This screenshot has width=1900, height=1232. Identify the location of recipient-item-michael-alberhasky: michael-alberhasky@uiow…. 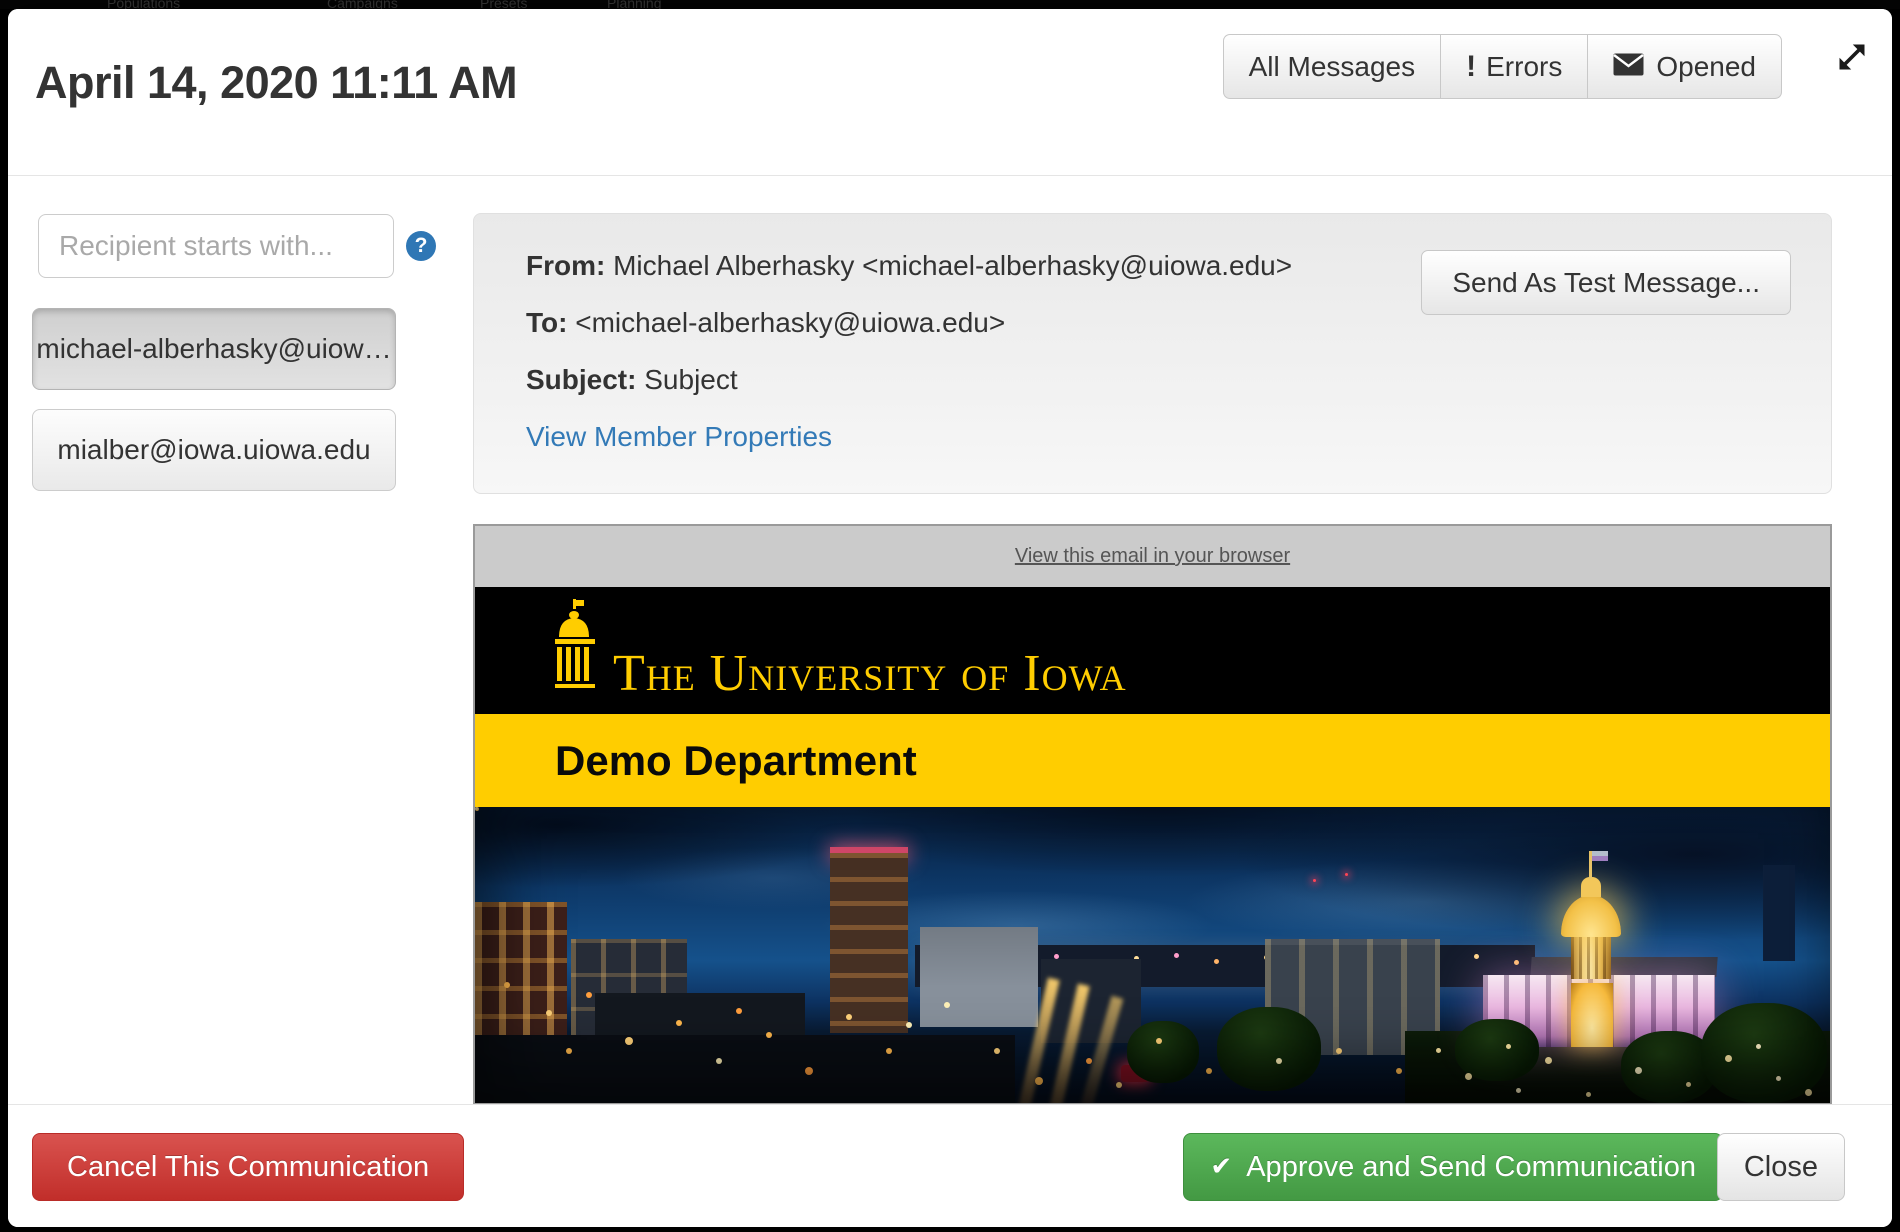
(214, 349).